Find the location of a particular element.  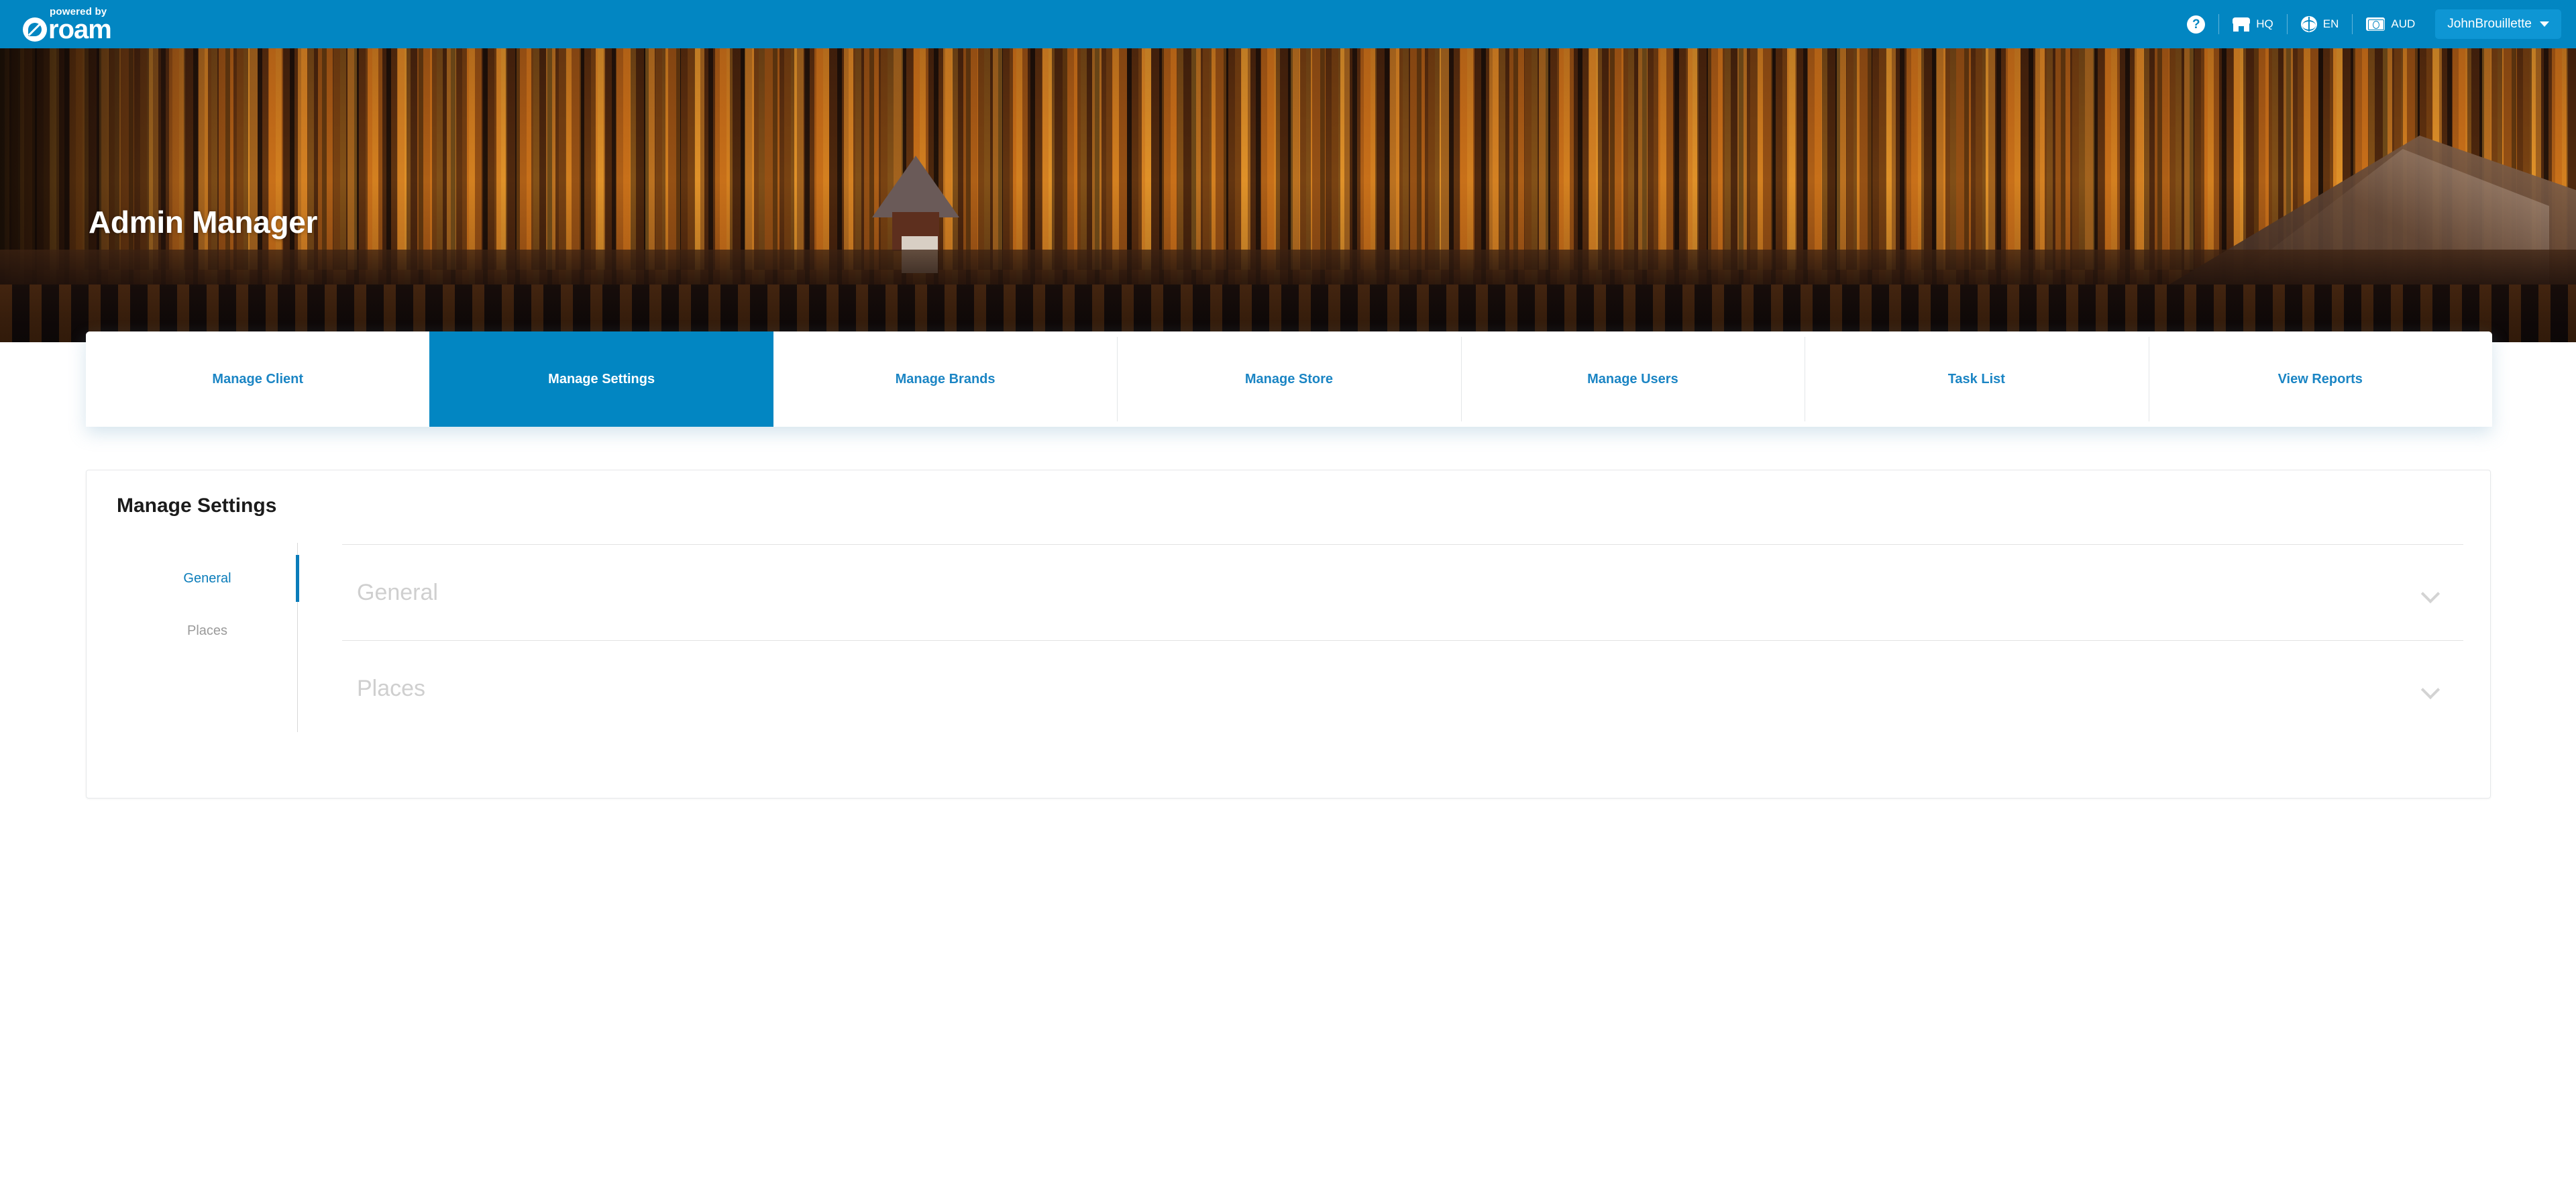

store-label: HQ is located at coordinates (2264, 23).